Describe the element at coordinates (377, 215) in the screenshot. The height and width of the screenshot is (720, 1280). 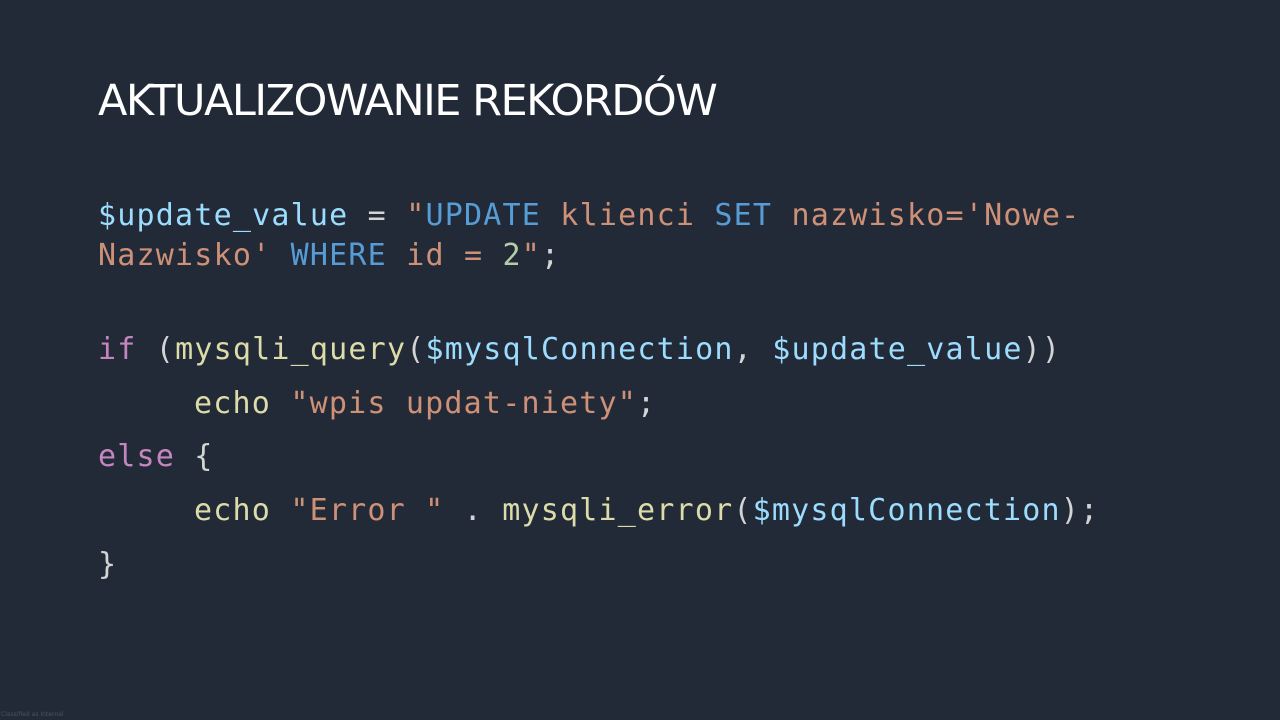
I see `operator-token: =` at that location.